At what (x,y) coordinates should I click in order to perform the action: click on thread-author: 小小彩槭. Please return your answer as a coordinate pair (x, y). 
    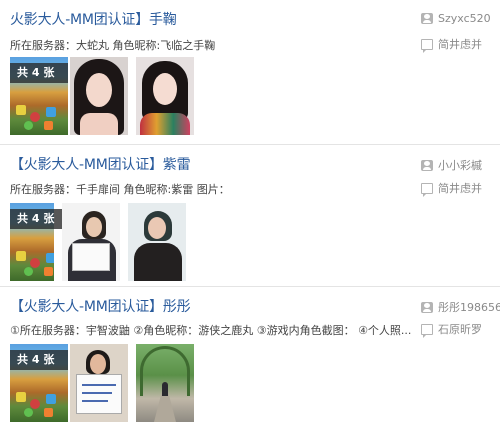
    Looking at the image, I should click on (451, 165).